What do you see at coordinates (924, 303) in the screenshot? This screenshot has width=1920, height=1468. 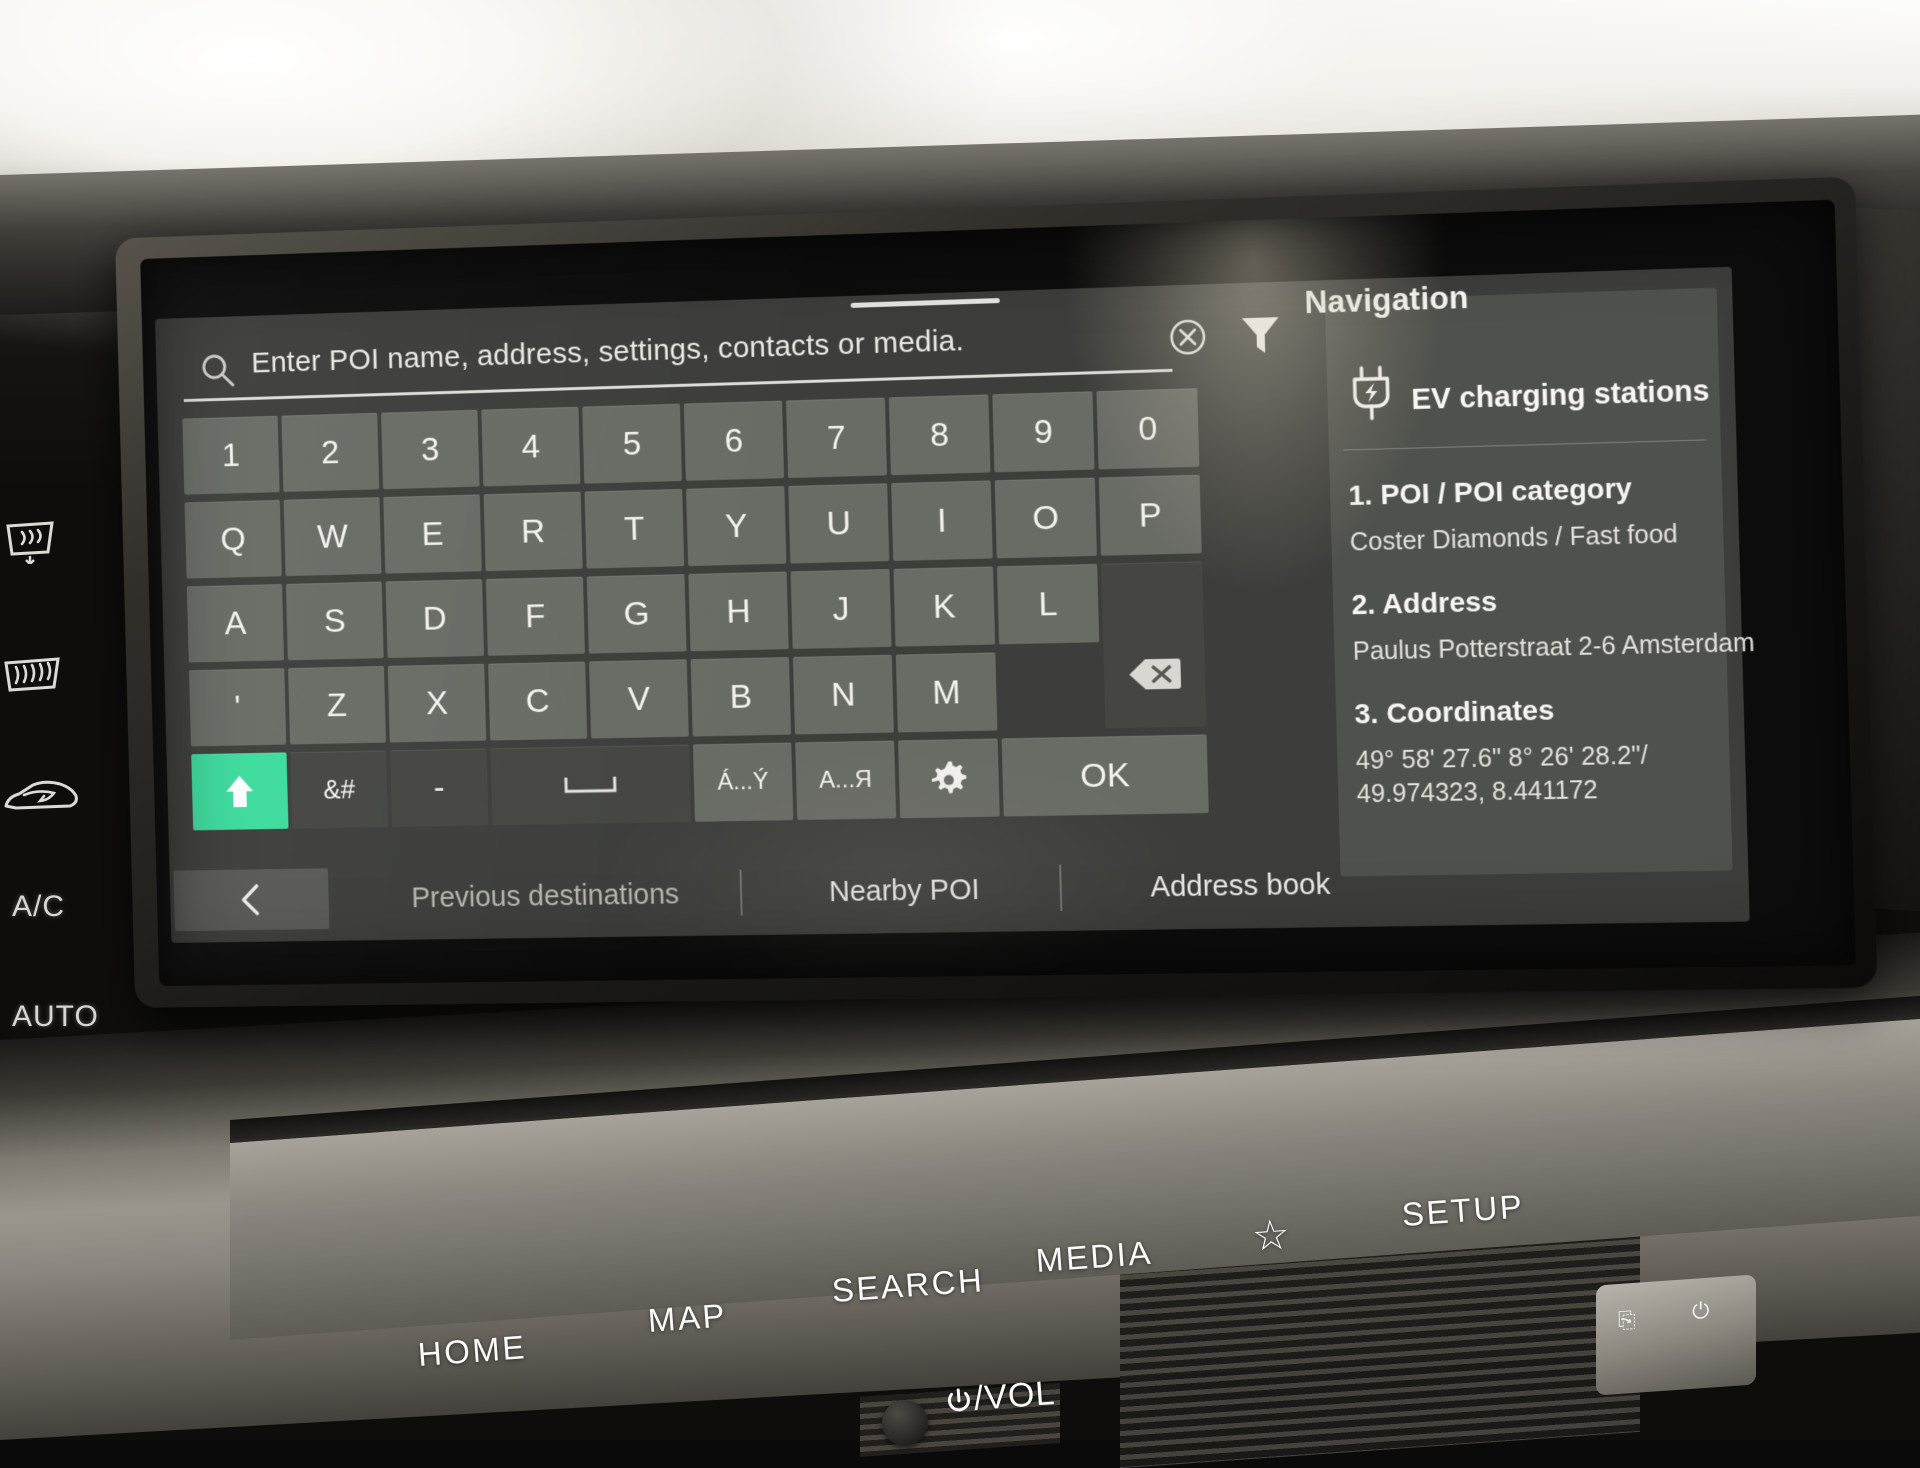 I see `panel-drag-handle` at bounding box center [924, 303].